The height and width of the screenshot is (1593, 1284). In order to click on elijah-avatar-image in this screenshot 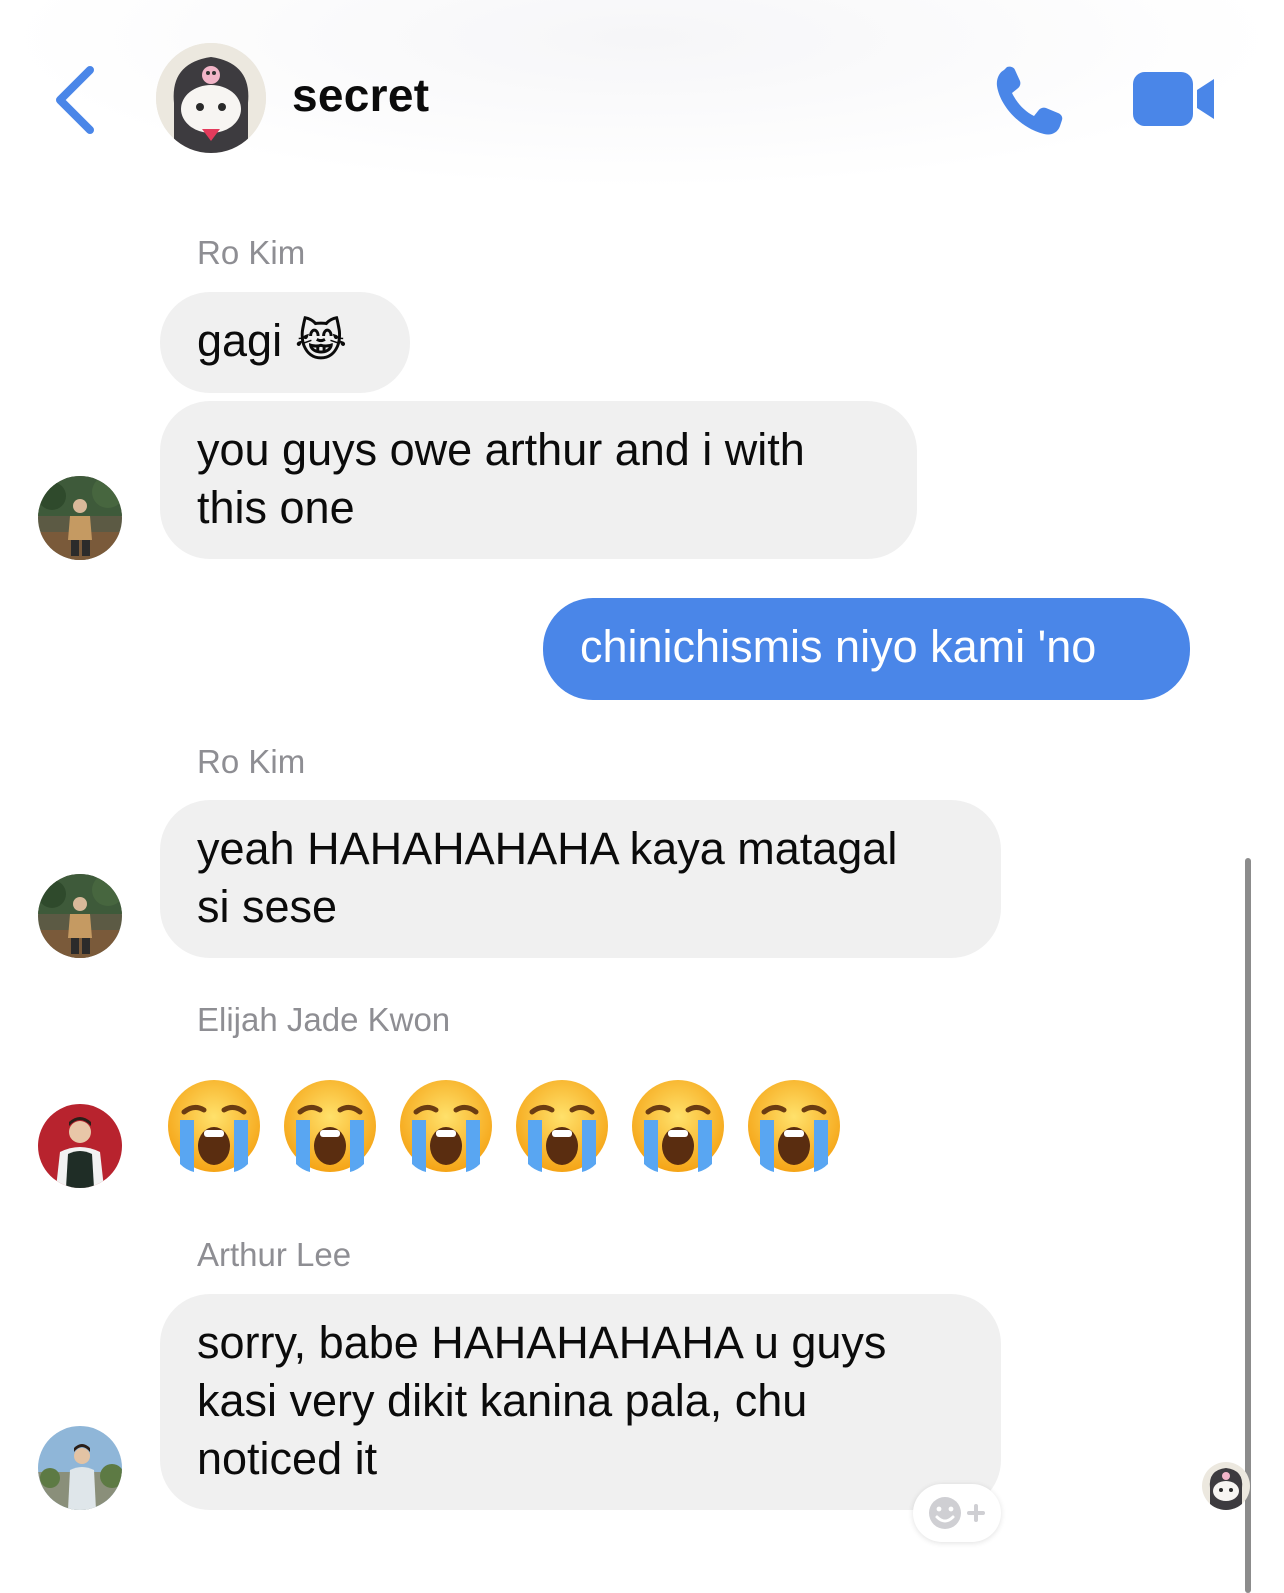, I will do `click(80, 1146)`.